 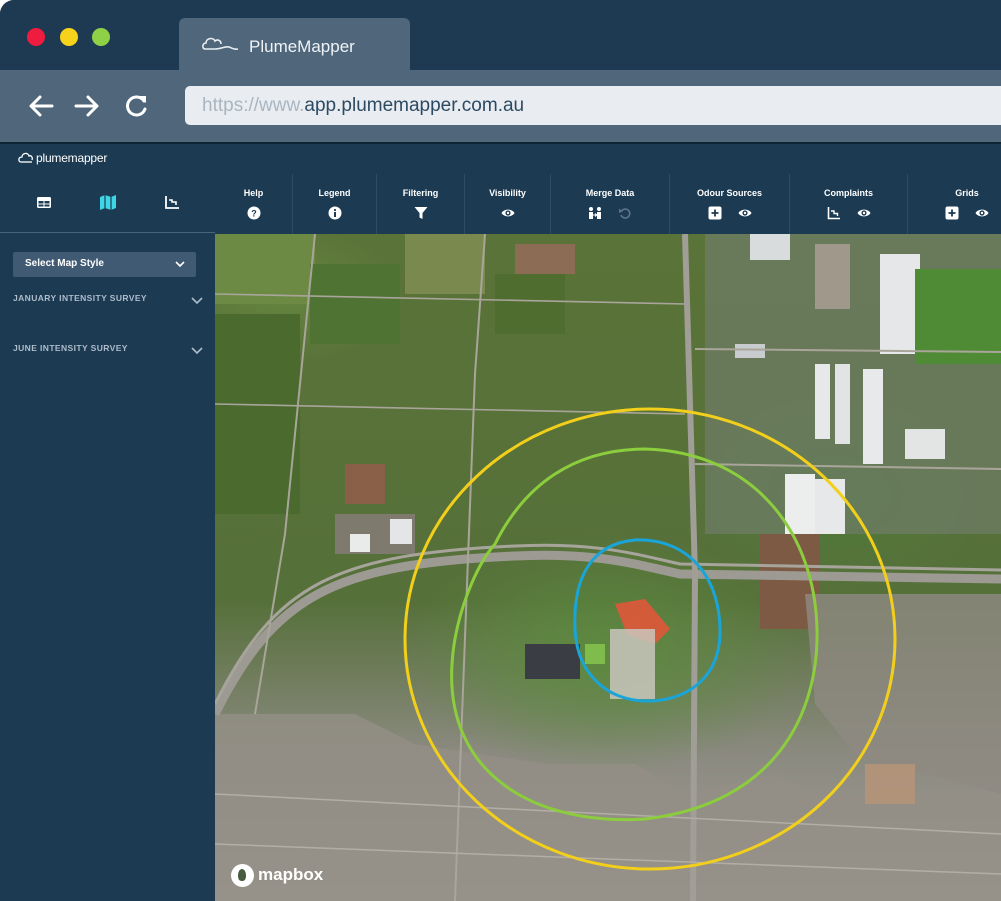 What do you see at coordinates (420, 193) in the screenshot?
I see `tool-label: Filtering` at bounding box center [420, 193].